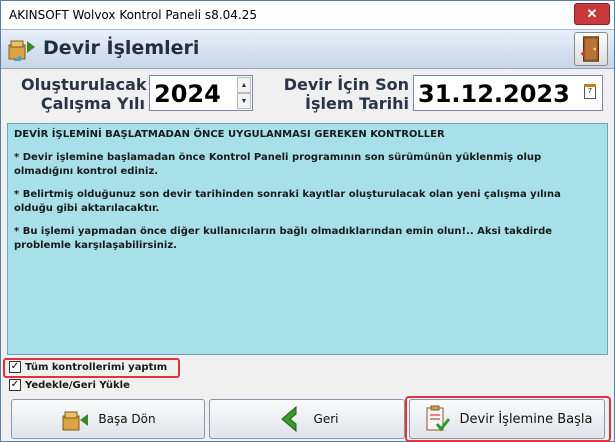  Describe the element at coordinates (121, 48) in the screenshot. I see `page-title: Devir İşlemleri` at that location.